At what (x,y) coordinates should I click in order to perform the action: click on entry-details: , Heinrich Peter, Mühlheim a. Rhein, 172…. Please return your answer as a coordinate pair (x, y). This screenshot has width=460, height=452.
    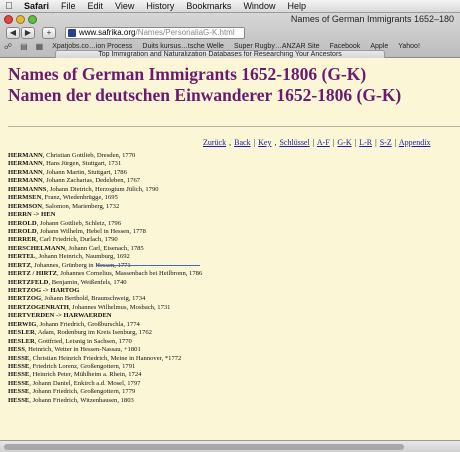
    Looking at the image, I should click on (85, 375).